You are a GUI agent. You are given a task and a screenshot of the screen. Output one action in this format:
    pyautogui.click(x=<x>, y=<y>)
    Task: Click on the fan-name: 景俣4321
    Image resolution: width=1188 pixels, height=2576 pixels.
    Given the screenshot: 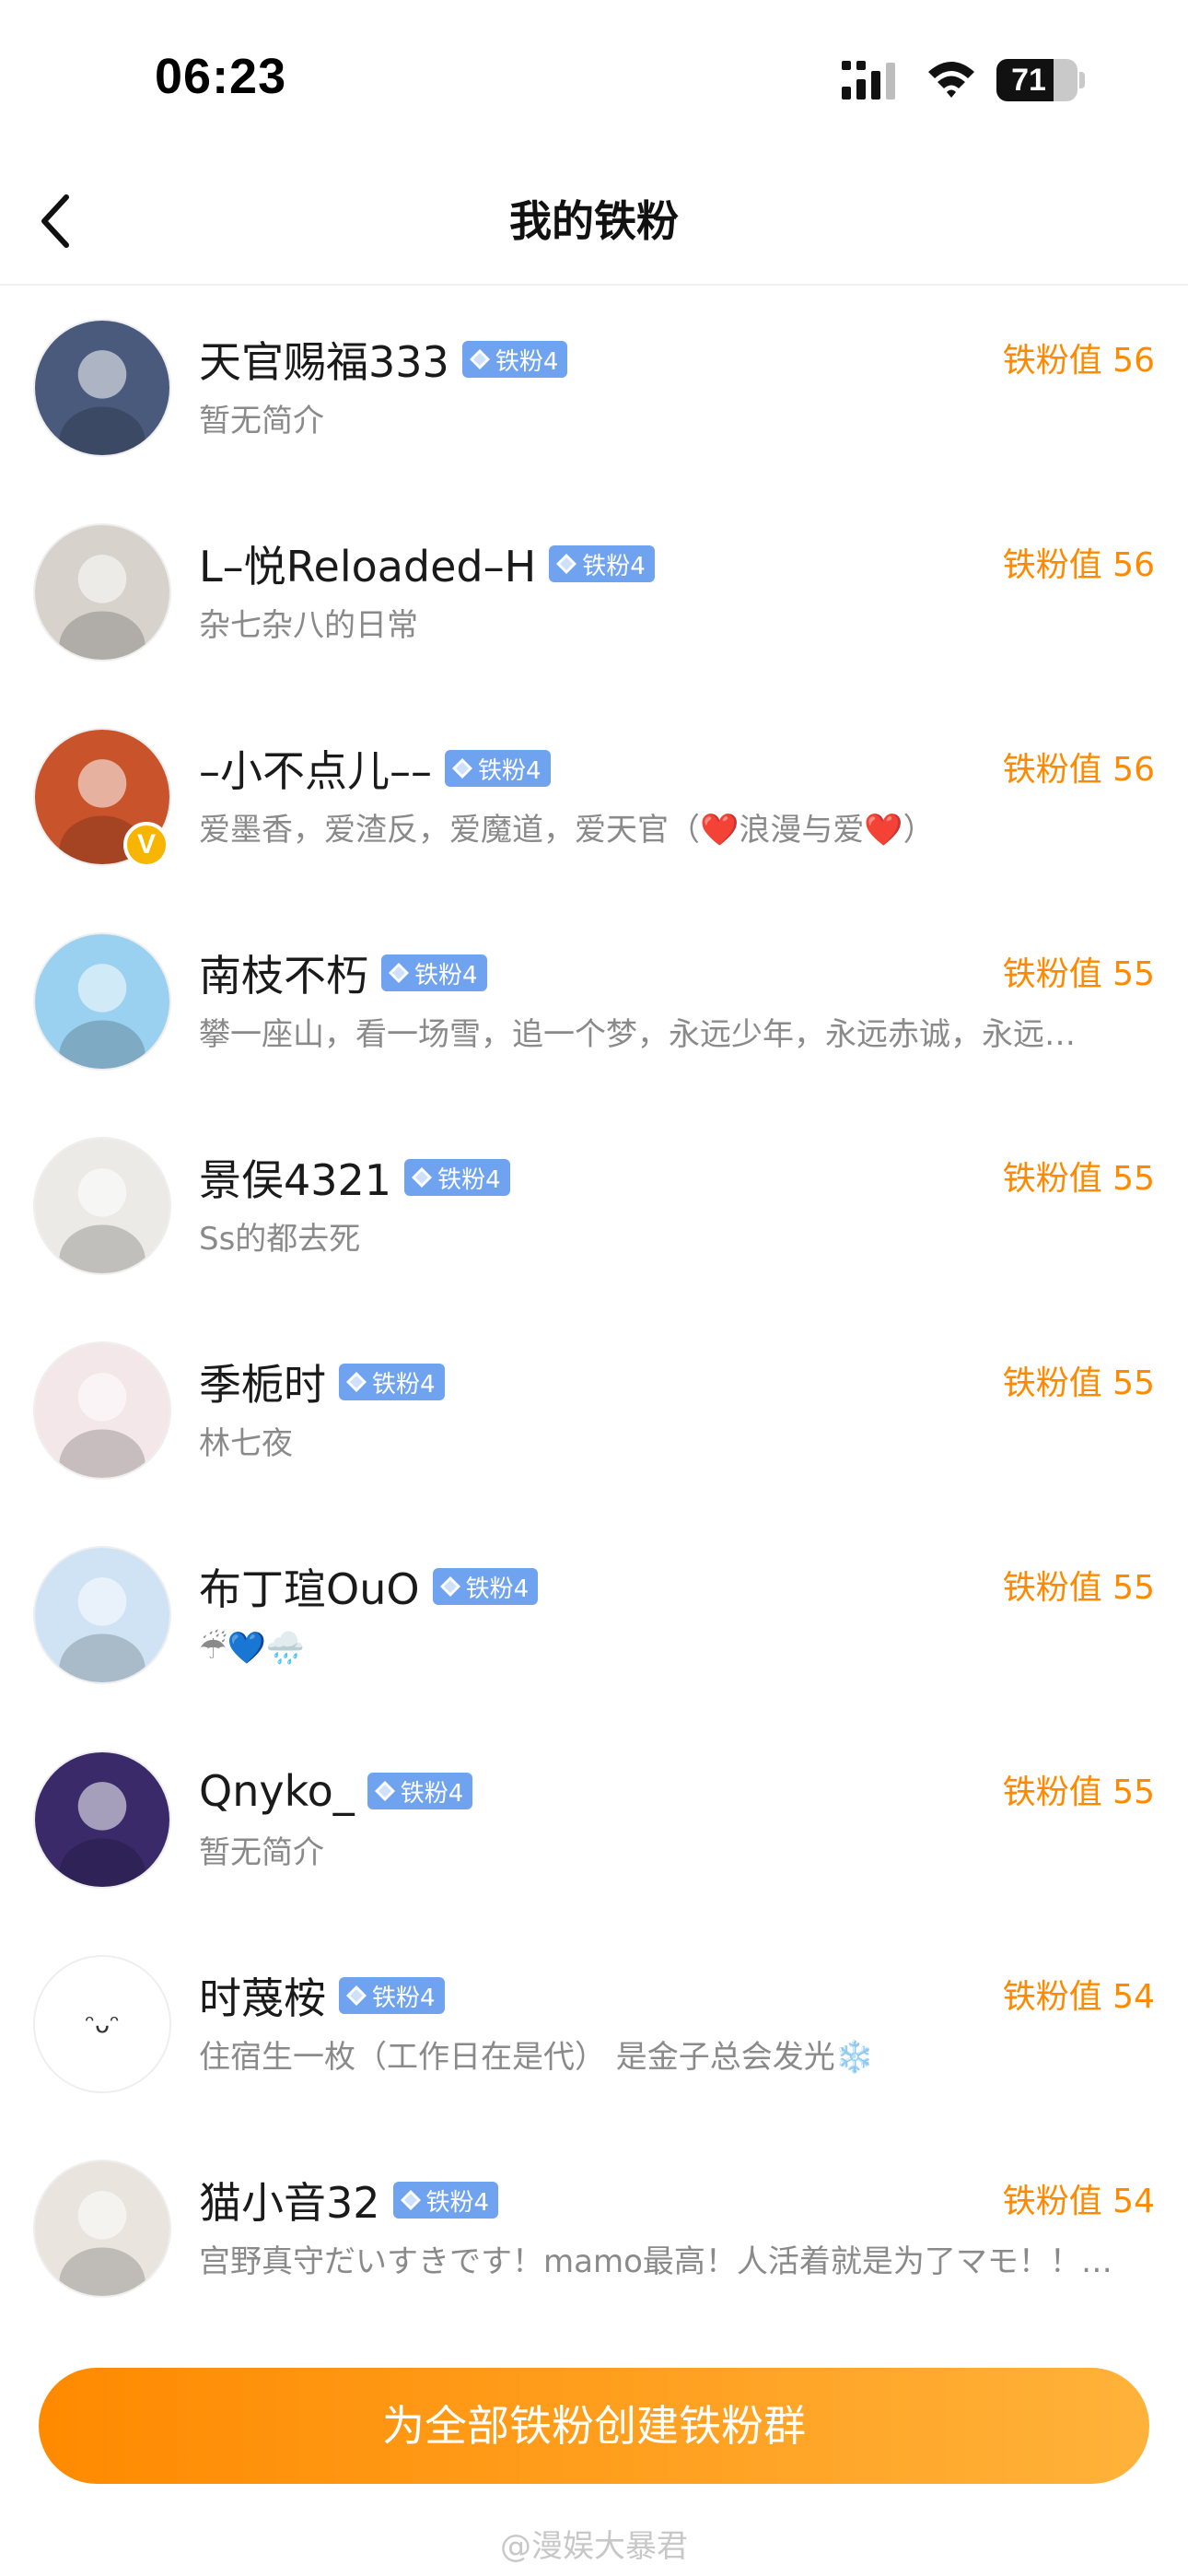 What is the action you would take?
    pyautogui.click(x=295, y=1177)
    